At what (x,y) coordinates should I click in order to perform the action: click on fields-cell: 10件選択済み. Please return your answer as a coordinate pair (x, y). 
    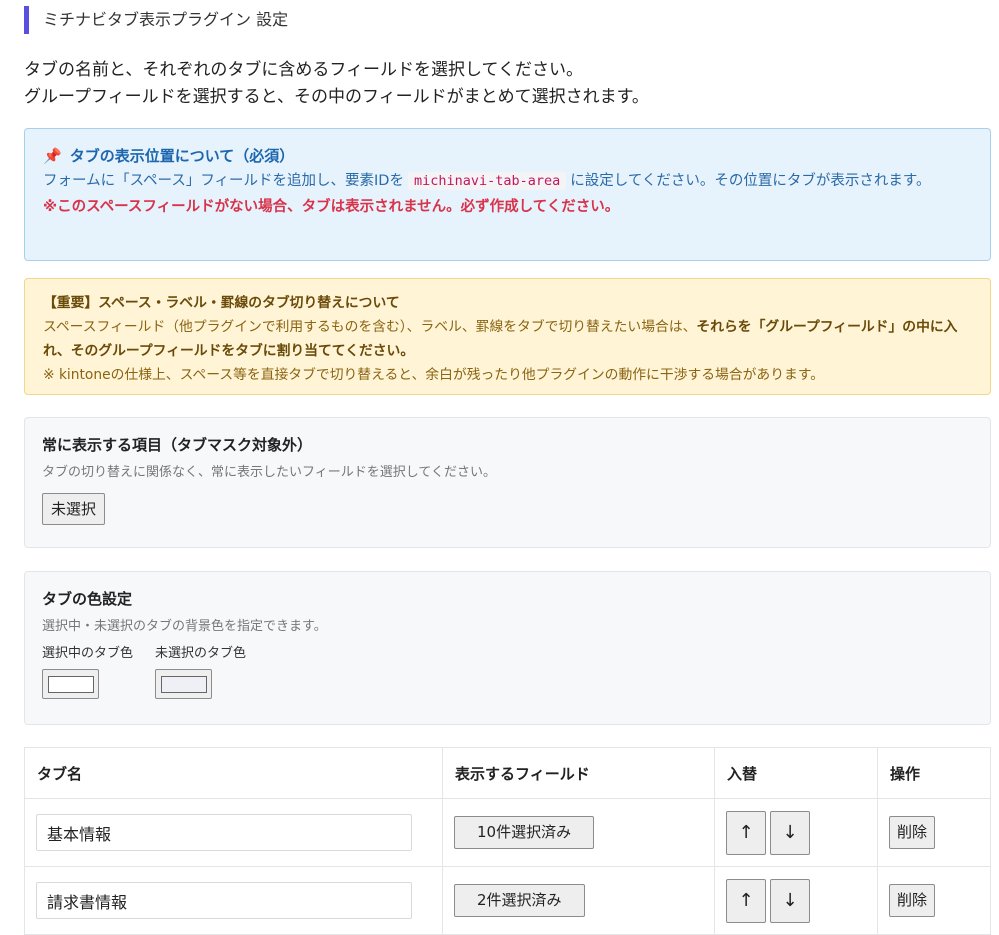
    Looking at the image, I should click on (578, 832).